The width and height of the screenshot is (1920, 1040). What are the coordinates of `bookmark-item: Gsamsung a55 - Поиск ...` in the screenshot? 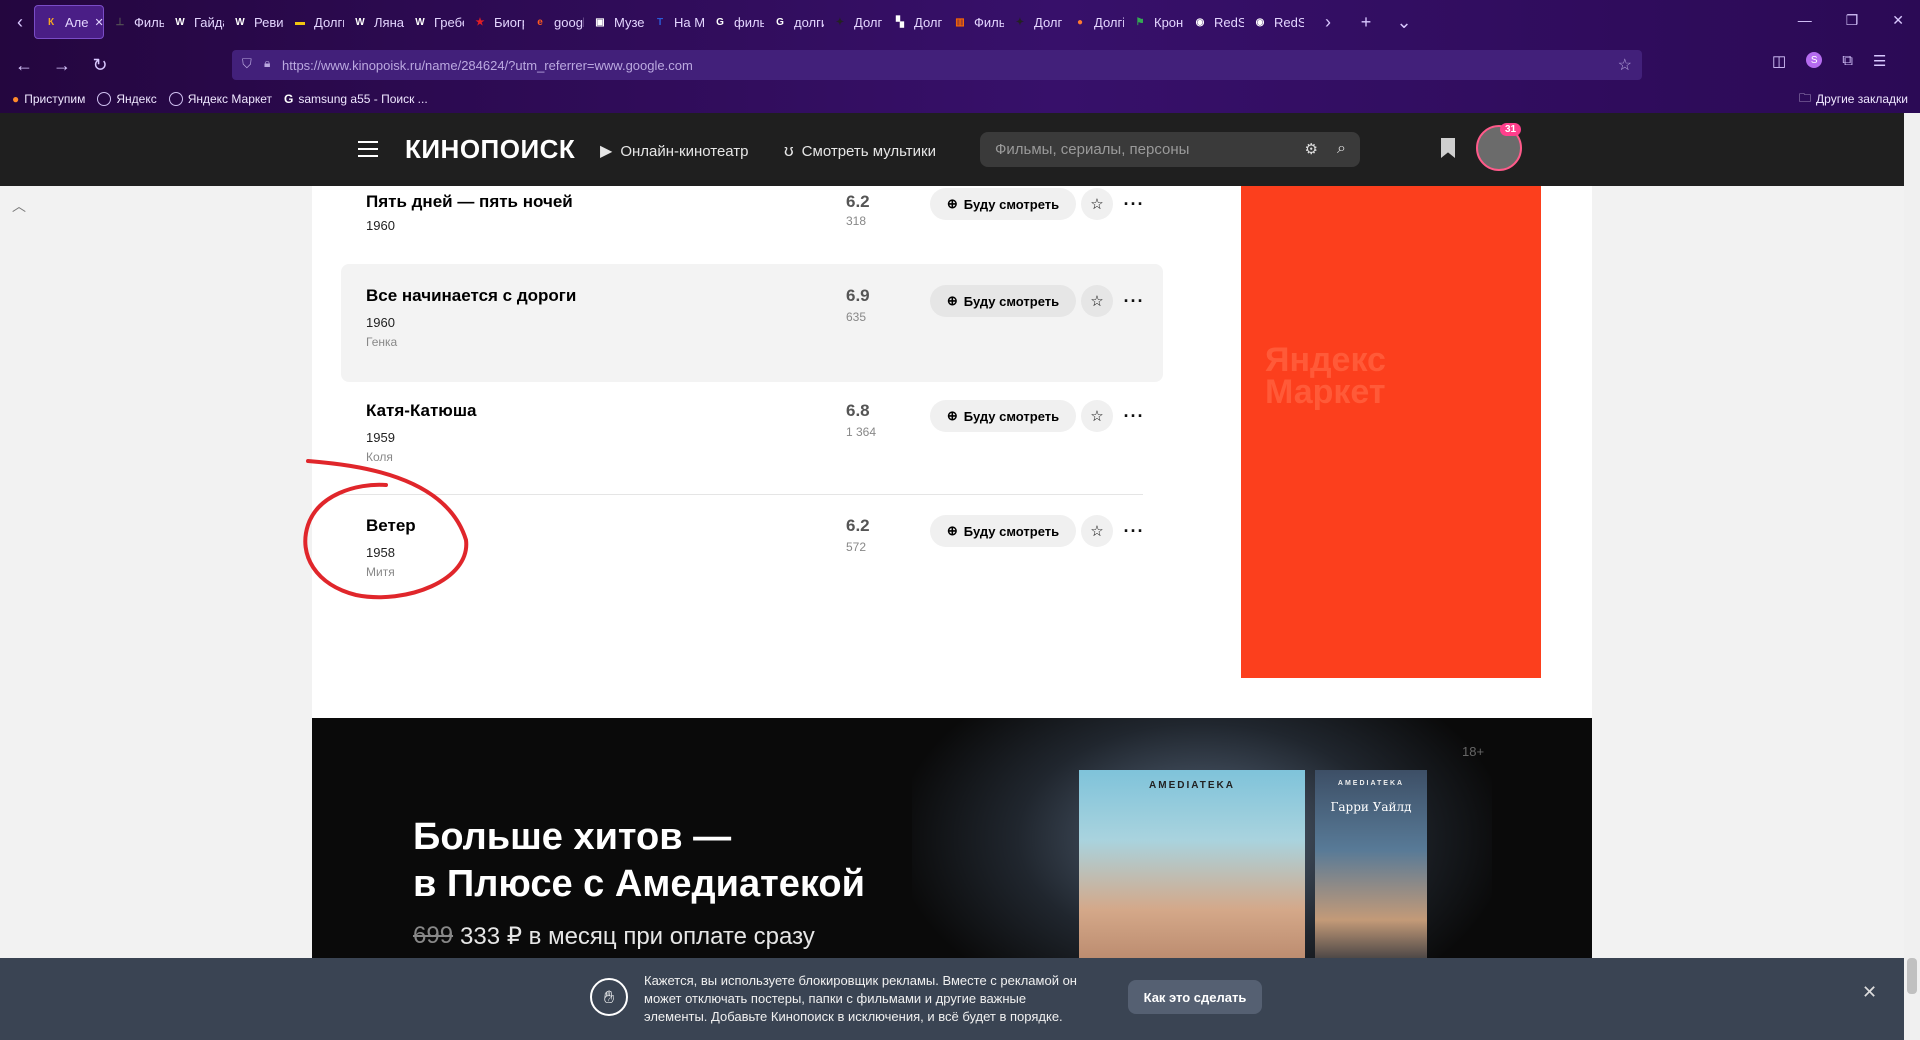 It's located at (356, 99).